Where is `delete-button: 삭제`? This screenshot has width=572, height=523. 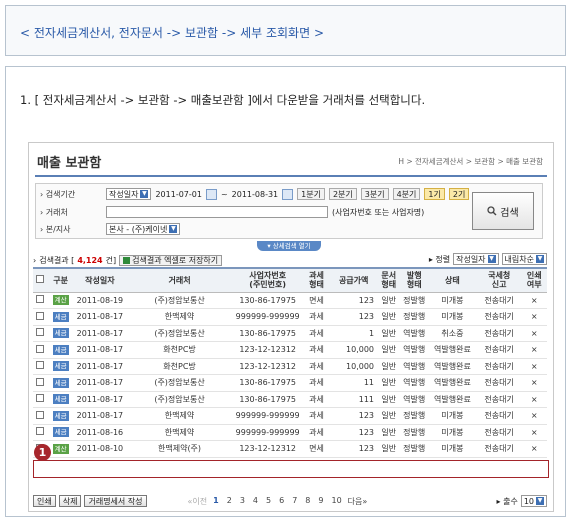
delete-button: 삭제 is located at coordinates (70, 501).